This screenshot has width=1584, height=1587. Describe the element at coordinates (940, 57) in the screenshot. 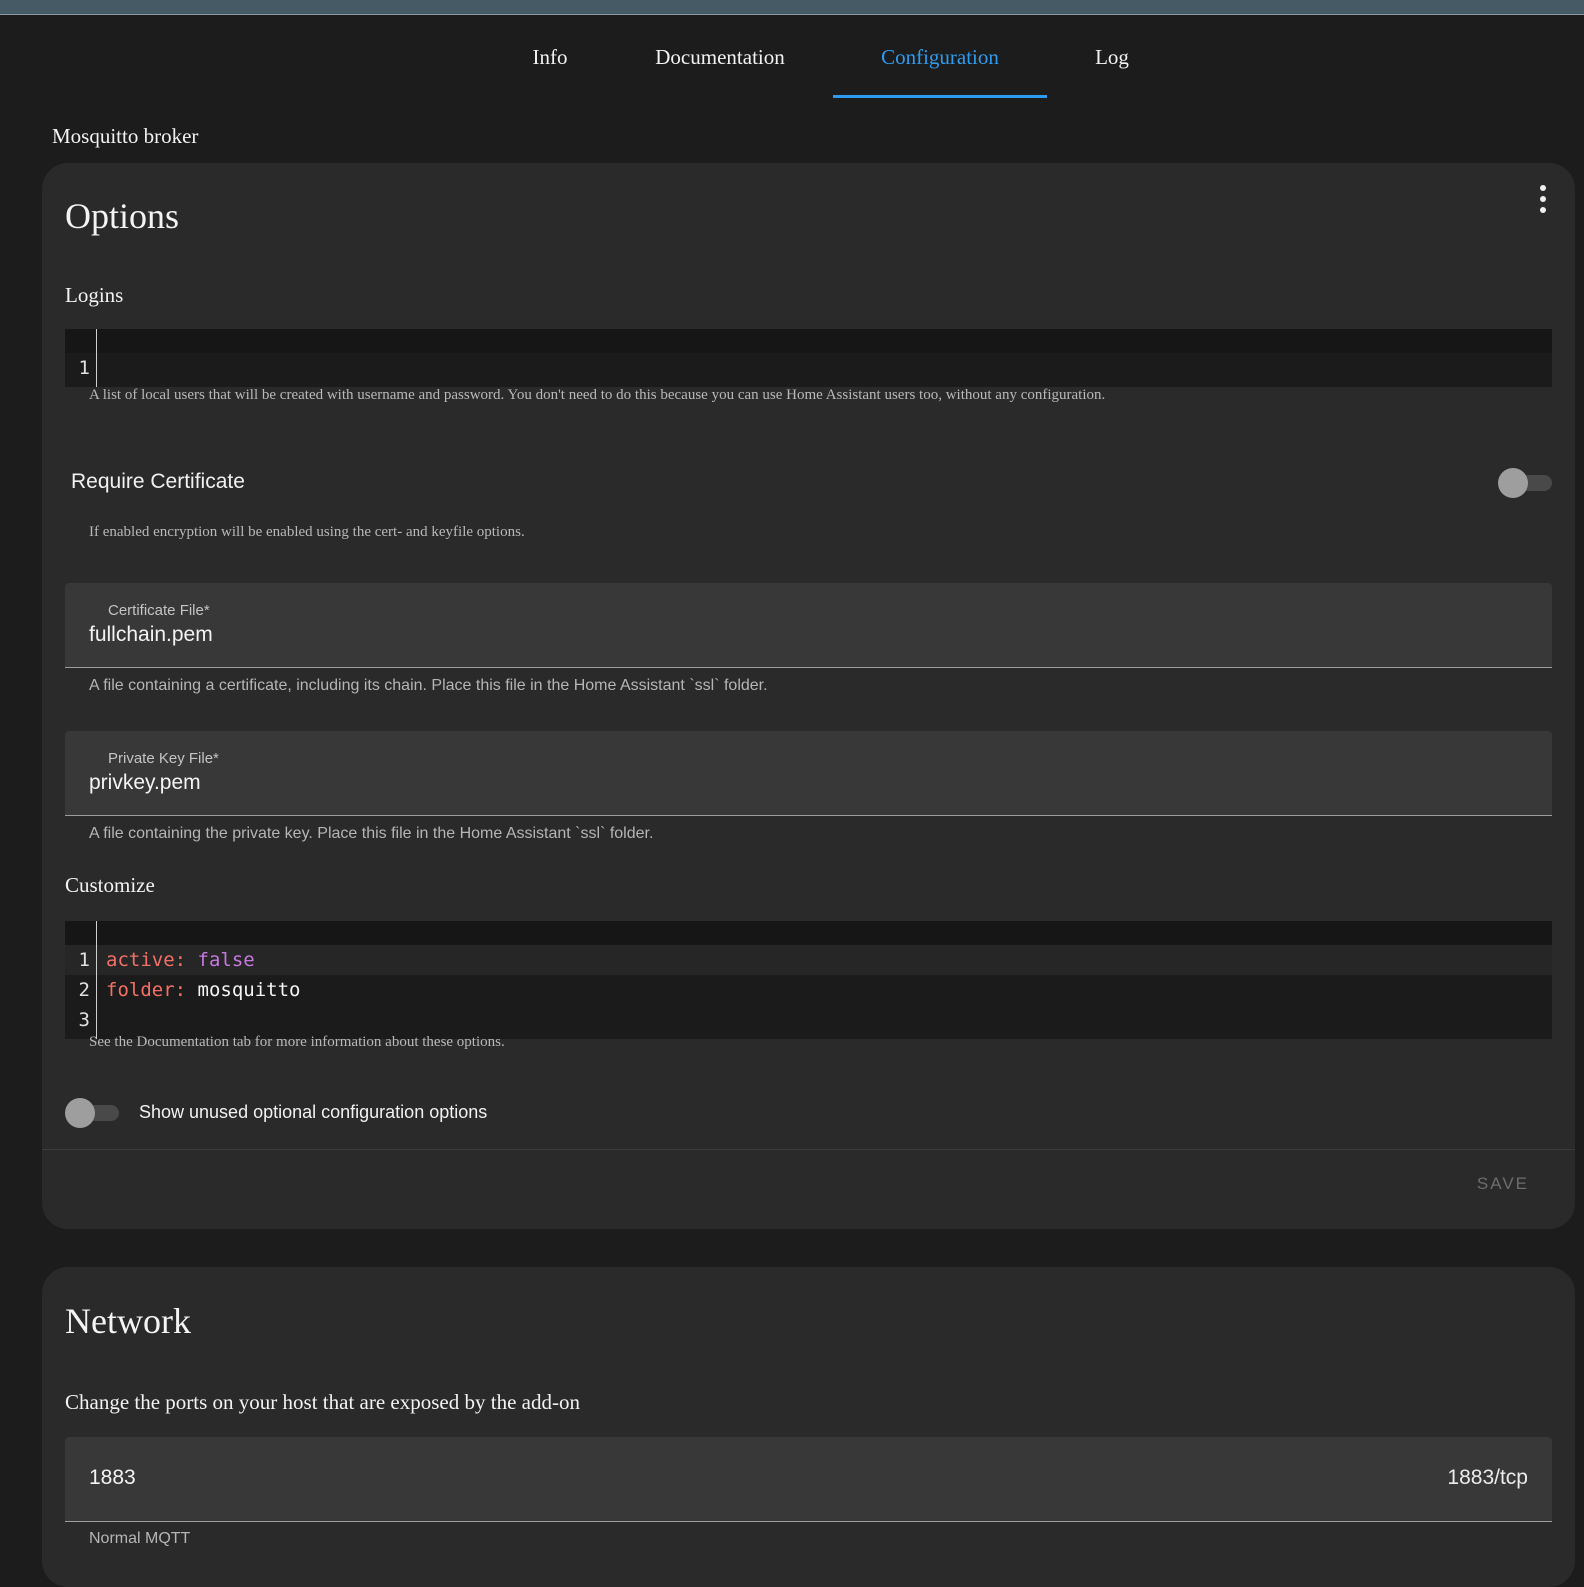

I see `tab-configuration: Configuration` at that location.